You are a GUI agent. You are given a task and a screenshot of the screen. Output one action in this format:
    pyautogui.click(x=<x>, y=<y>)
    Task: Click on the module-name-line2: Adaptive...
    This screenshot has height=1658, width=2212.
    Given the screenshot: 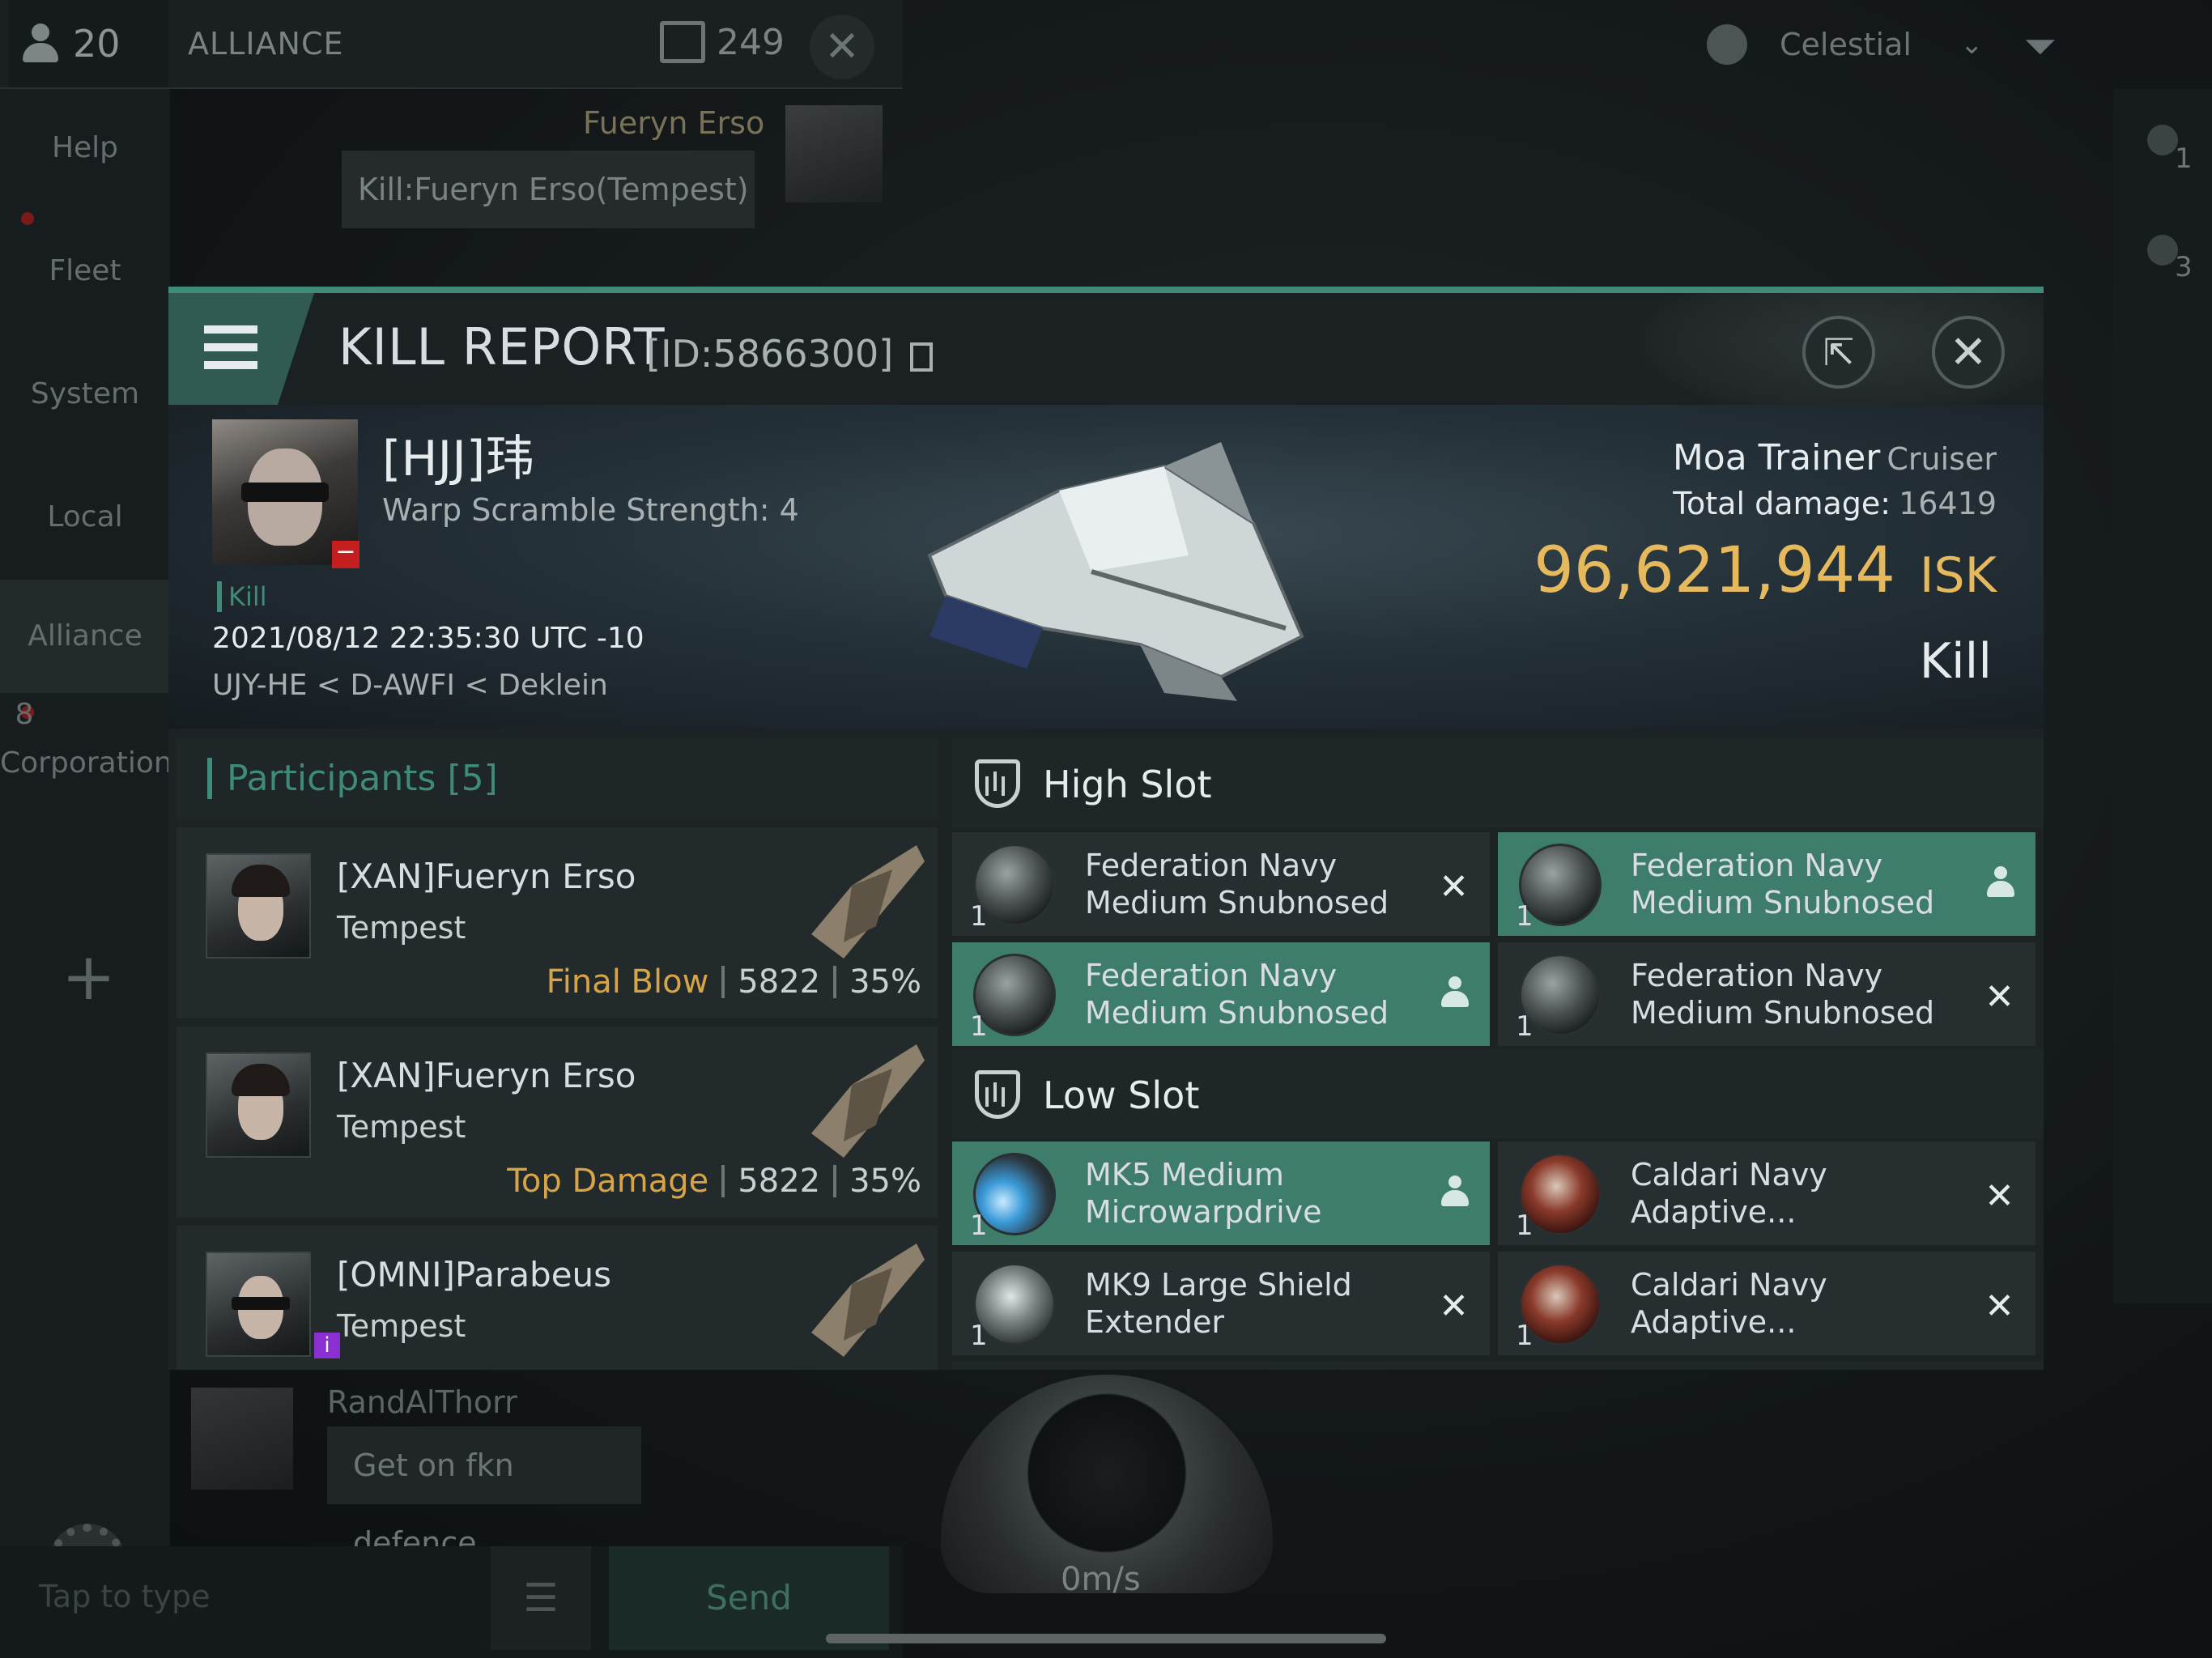 What is the action you would take?
    pyautogui.click(x=1714, y=1322)
    